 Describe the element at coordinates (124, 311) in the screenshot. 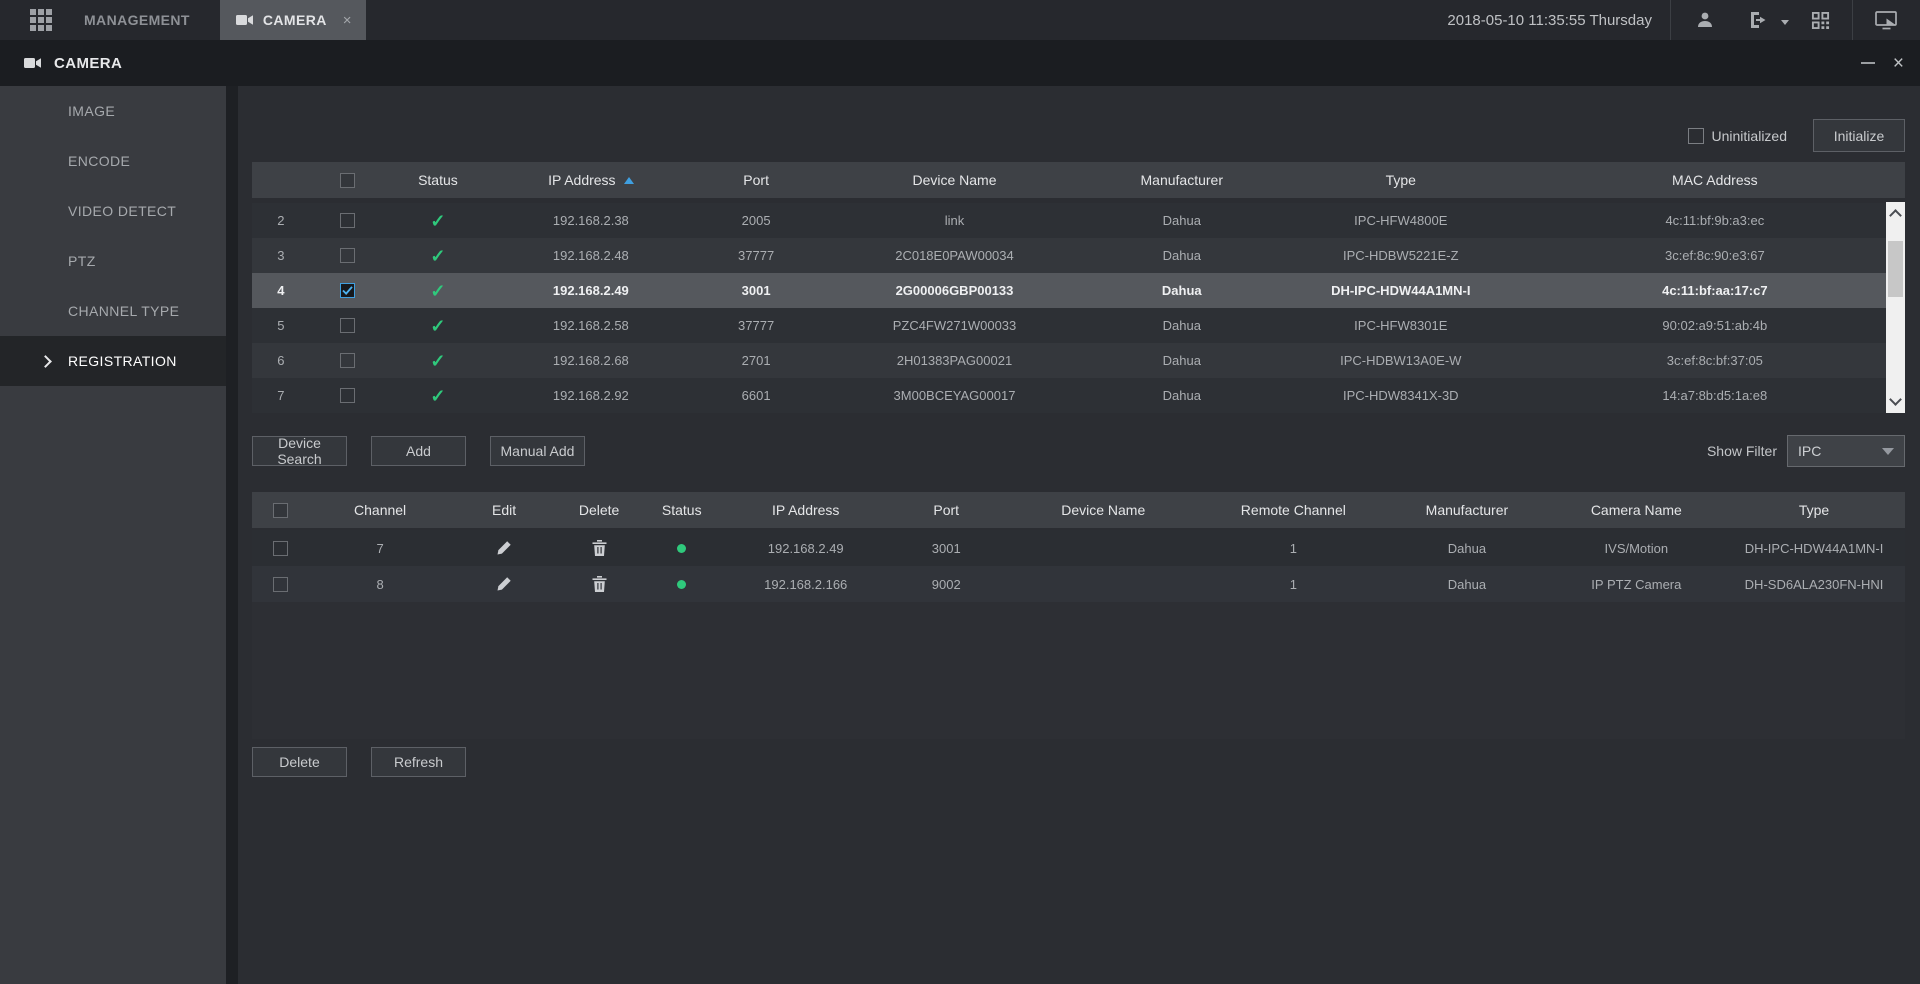

I see `sidebar-item-label: CHANNEL TYPE` at that location.